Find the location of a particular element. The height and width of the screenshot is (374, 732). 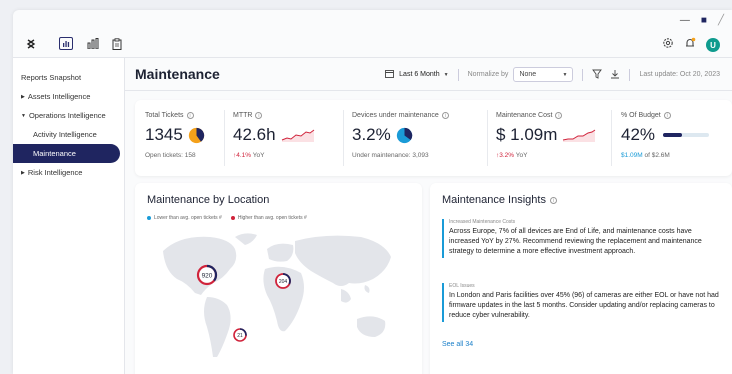

blue-dot-icon is located at coordinates (149, 217).